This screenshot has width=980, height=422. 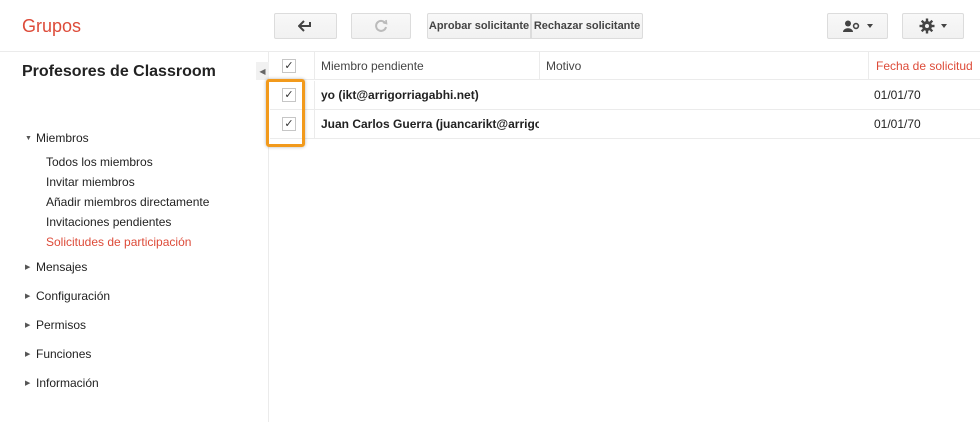 What do you see at coordinates (924, 66) in the screenshot?
I see `header-date: Fecha de solicitud` at bounding box center [924, 66].